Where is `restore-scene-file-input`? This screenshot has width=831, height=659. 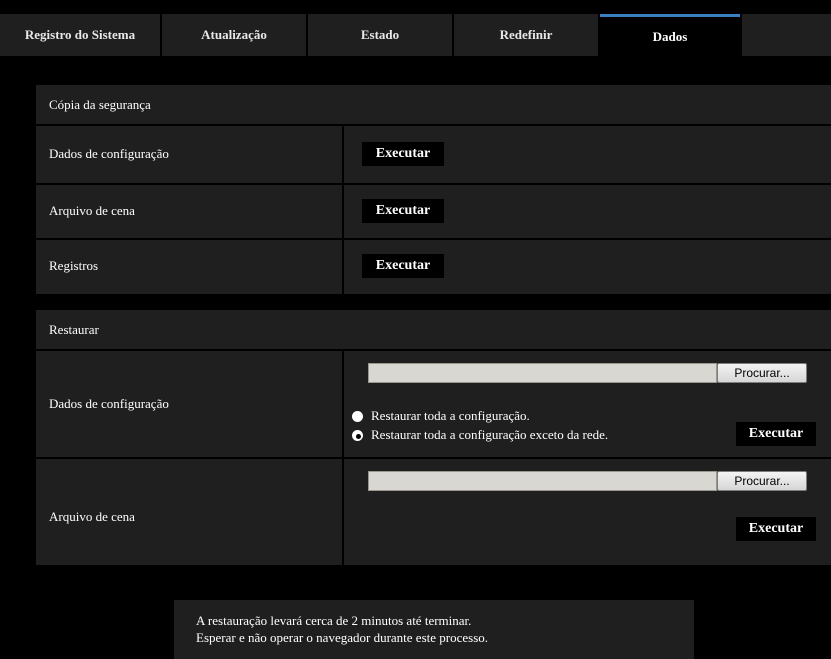
restore-scene-file-input is located at coordinates (542, 481).